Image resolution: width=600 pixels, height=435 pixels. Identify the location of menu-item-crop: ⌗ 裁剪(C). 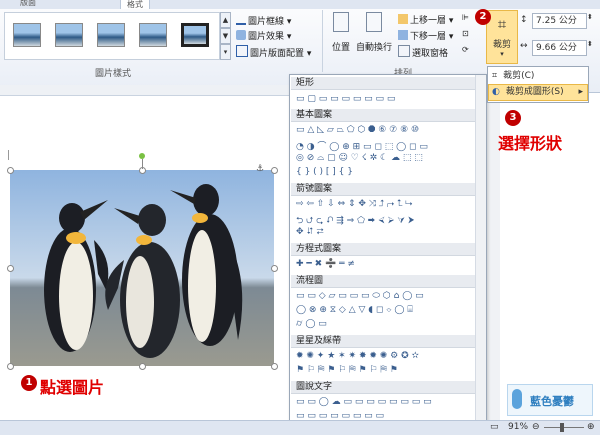
(538, 76).